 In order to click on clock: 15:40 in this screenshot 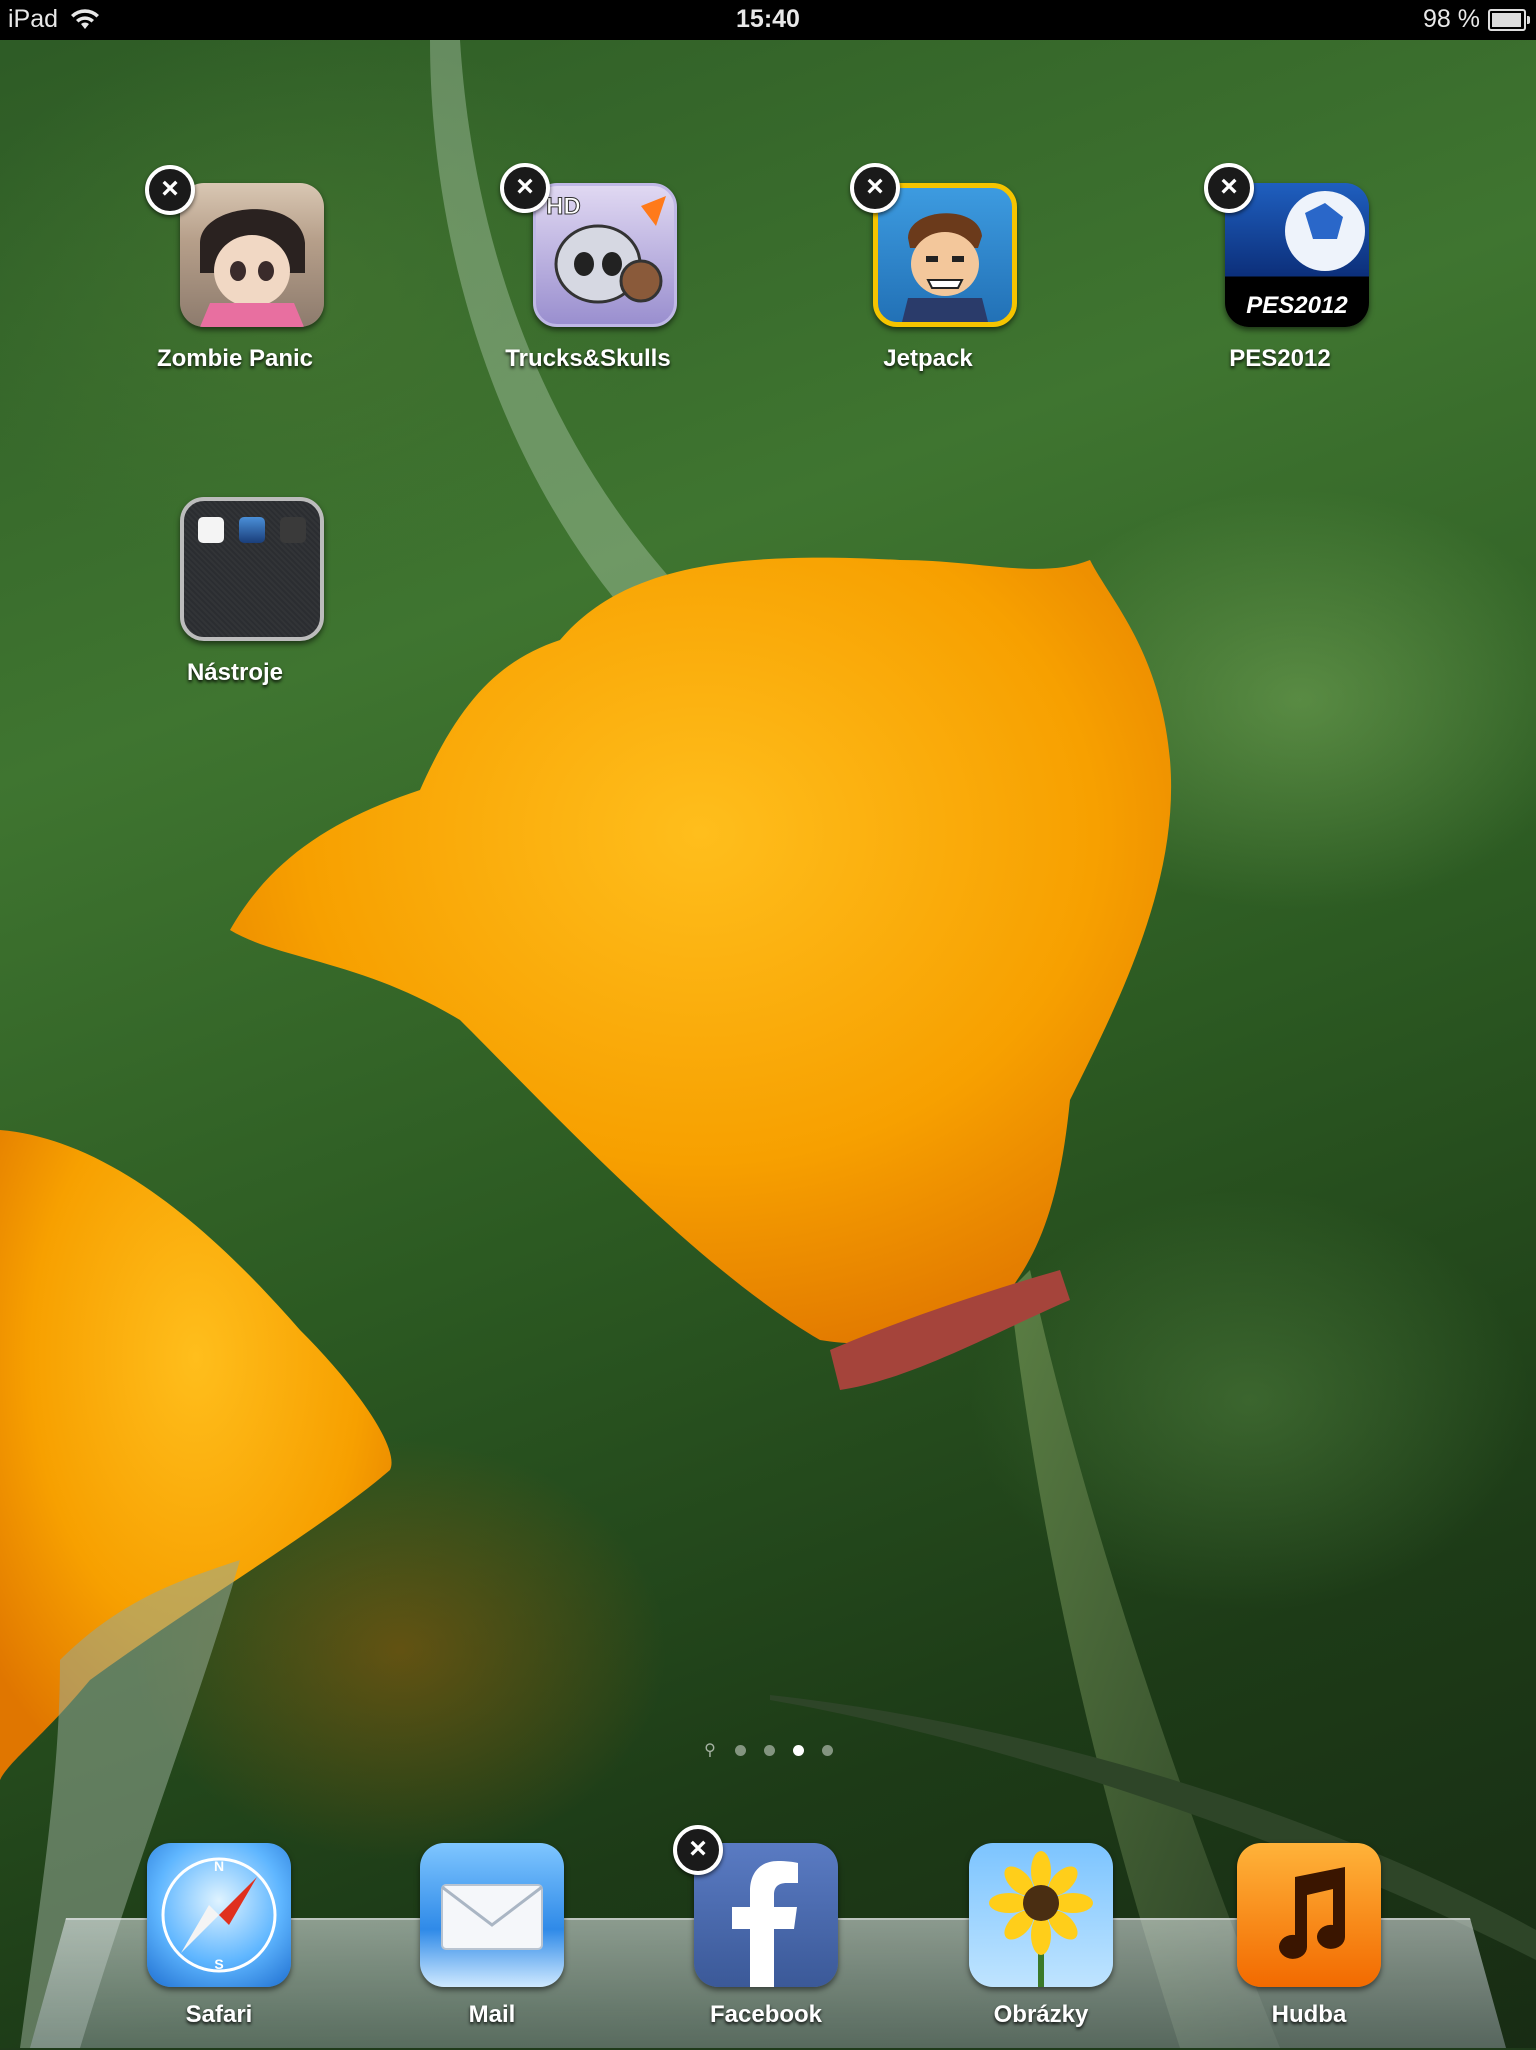, I will do `click(768, 19)`.